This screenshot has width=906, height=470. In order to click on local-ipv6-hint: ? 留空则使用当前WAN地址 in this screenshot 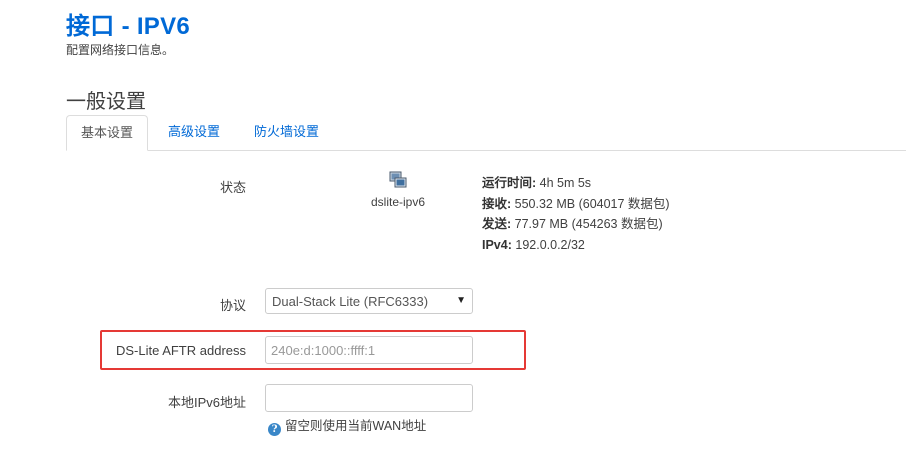, I will do `click(347, 425)`.